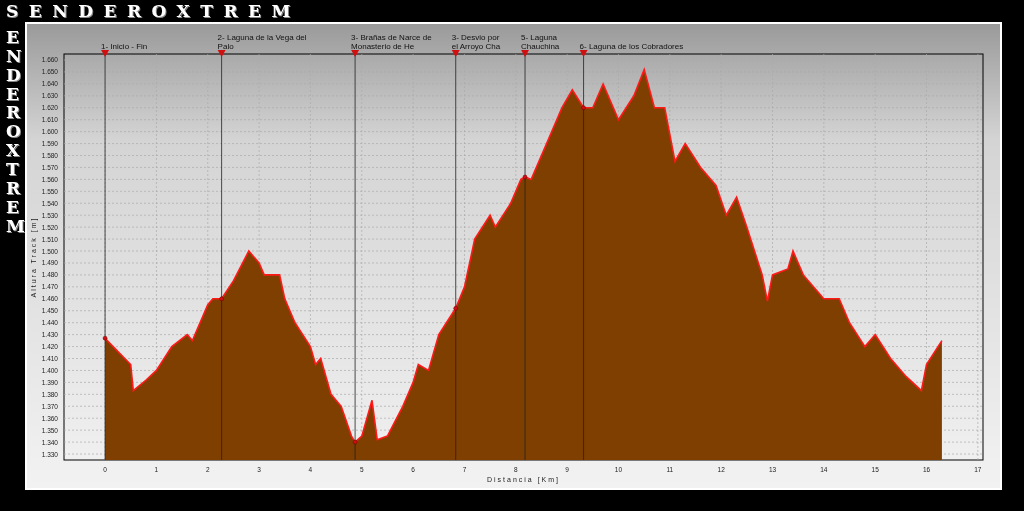  What do you see at coordinates (391, 42) in the screenshot?
I see `waypoint-label: 3- Brañas de Narce de Monasterio de He` at bounding box center [391, 42].